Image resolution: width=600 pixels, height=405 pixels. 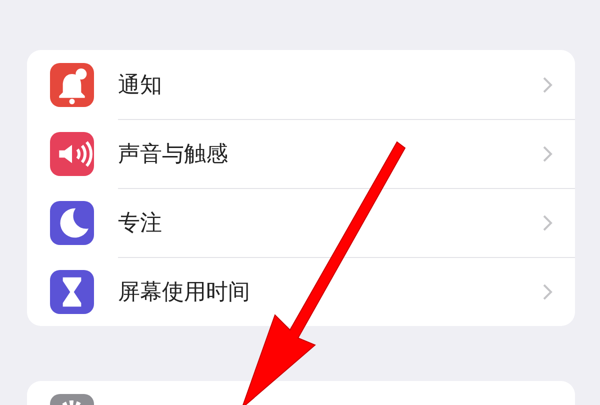 I want to click on settings-item: 专注, so click(x=329, y=223).